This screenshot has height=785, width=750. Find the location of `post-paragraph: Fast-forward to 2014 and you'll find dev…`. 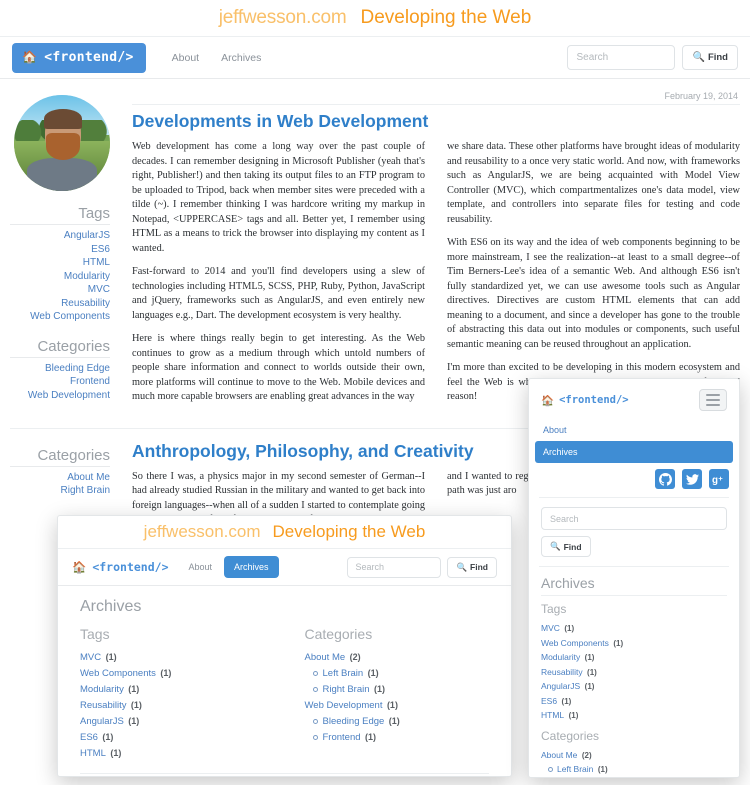

post-paragraph: Fast-forward to 2014 and you'll find dev… is located at coordinates (278, 293).